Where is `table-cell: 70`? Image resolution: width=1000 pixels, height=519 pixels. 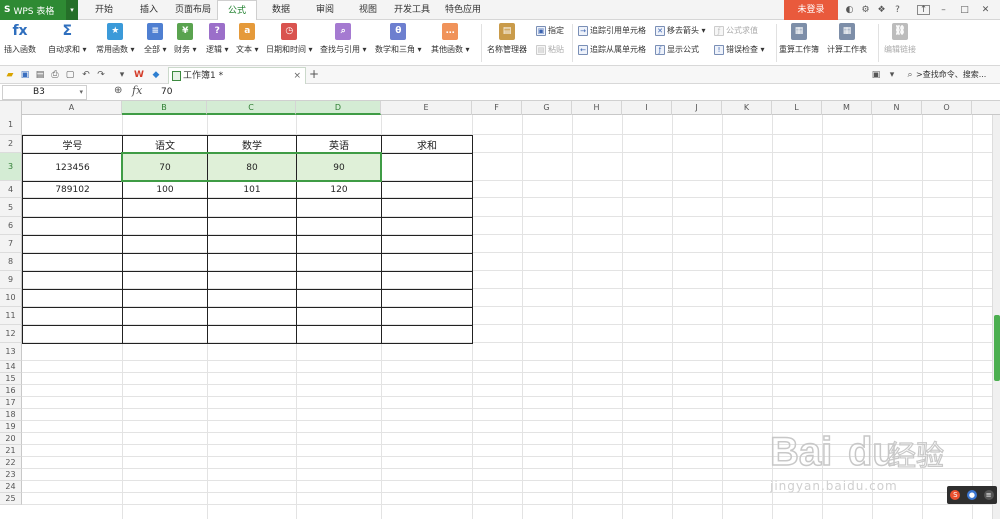 table-cell: 70 is located at coordinates (165, 167).